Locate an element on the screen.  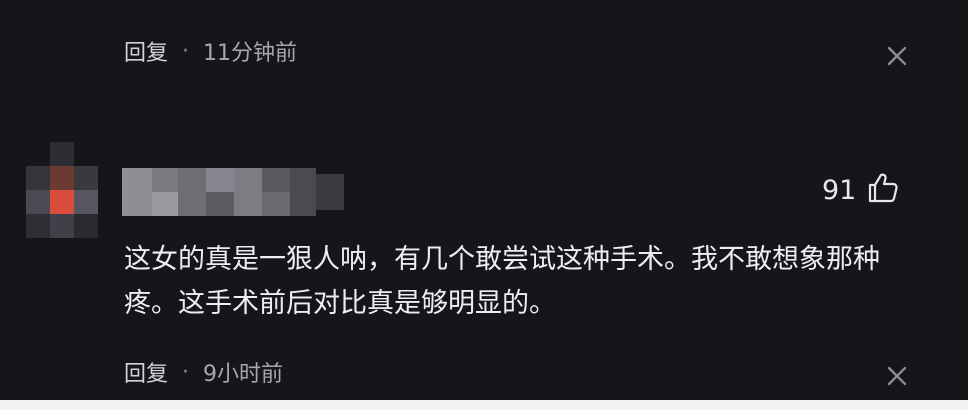
like-button: 91 is located at coordinates (856, 190).